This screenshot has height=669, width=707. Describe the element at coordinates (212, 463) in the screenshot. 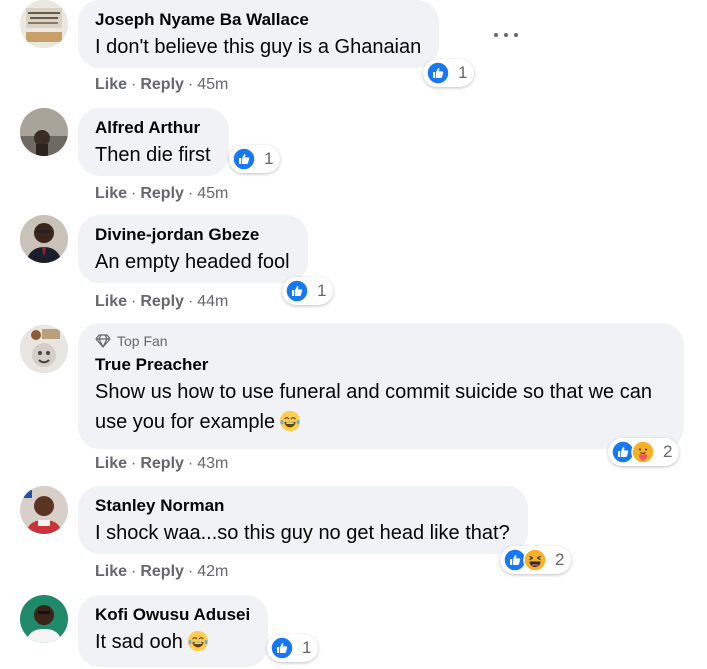

I see `comment-time: 43m` at that location.